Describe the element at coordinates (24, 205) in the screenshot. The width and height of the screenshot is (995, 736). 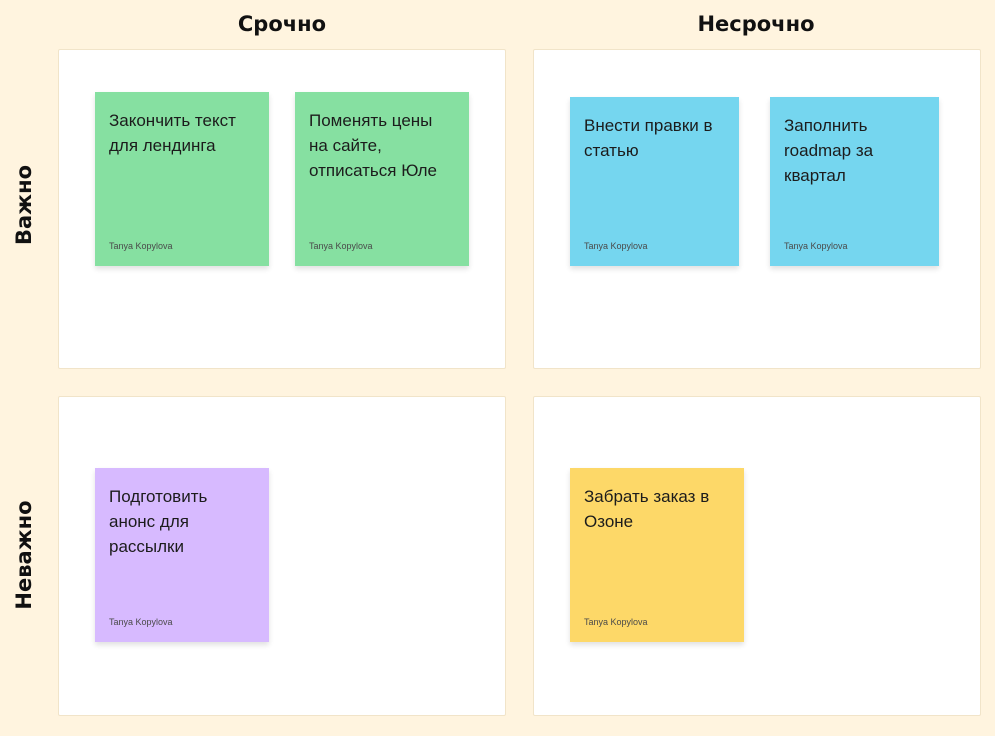
I see `row-header-important-label: Важно` at that location.